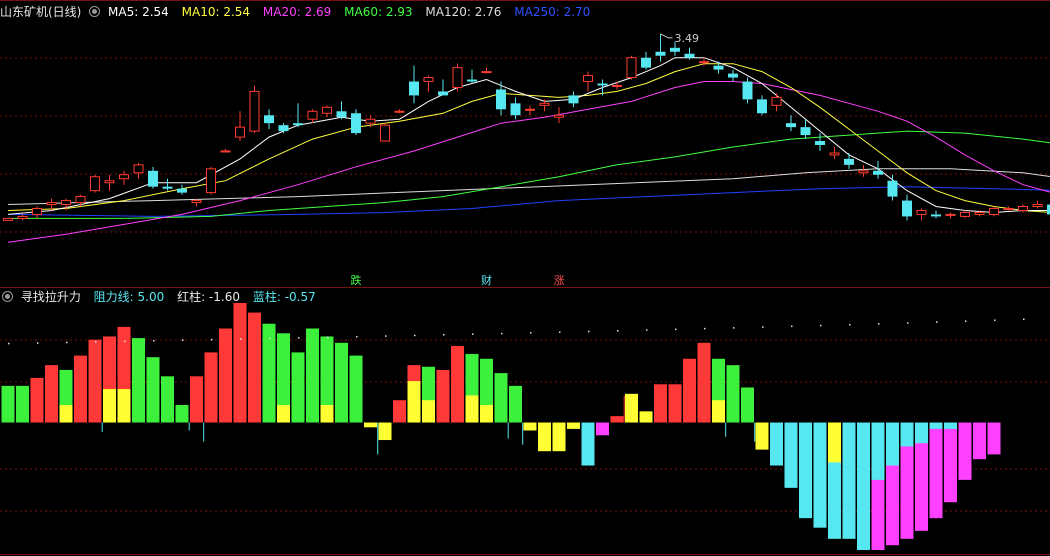 This screenshot has height=556, width=1050. What do you see at coordinates (7, 296) in the screenshot?
I see `indicator-circle-icon` at bounding box center [7, 296].